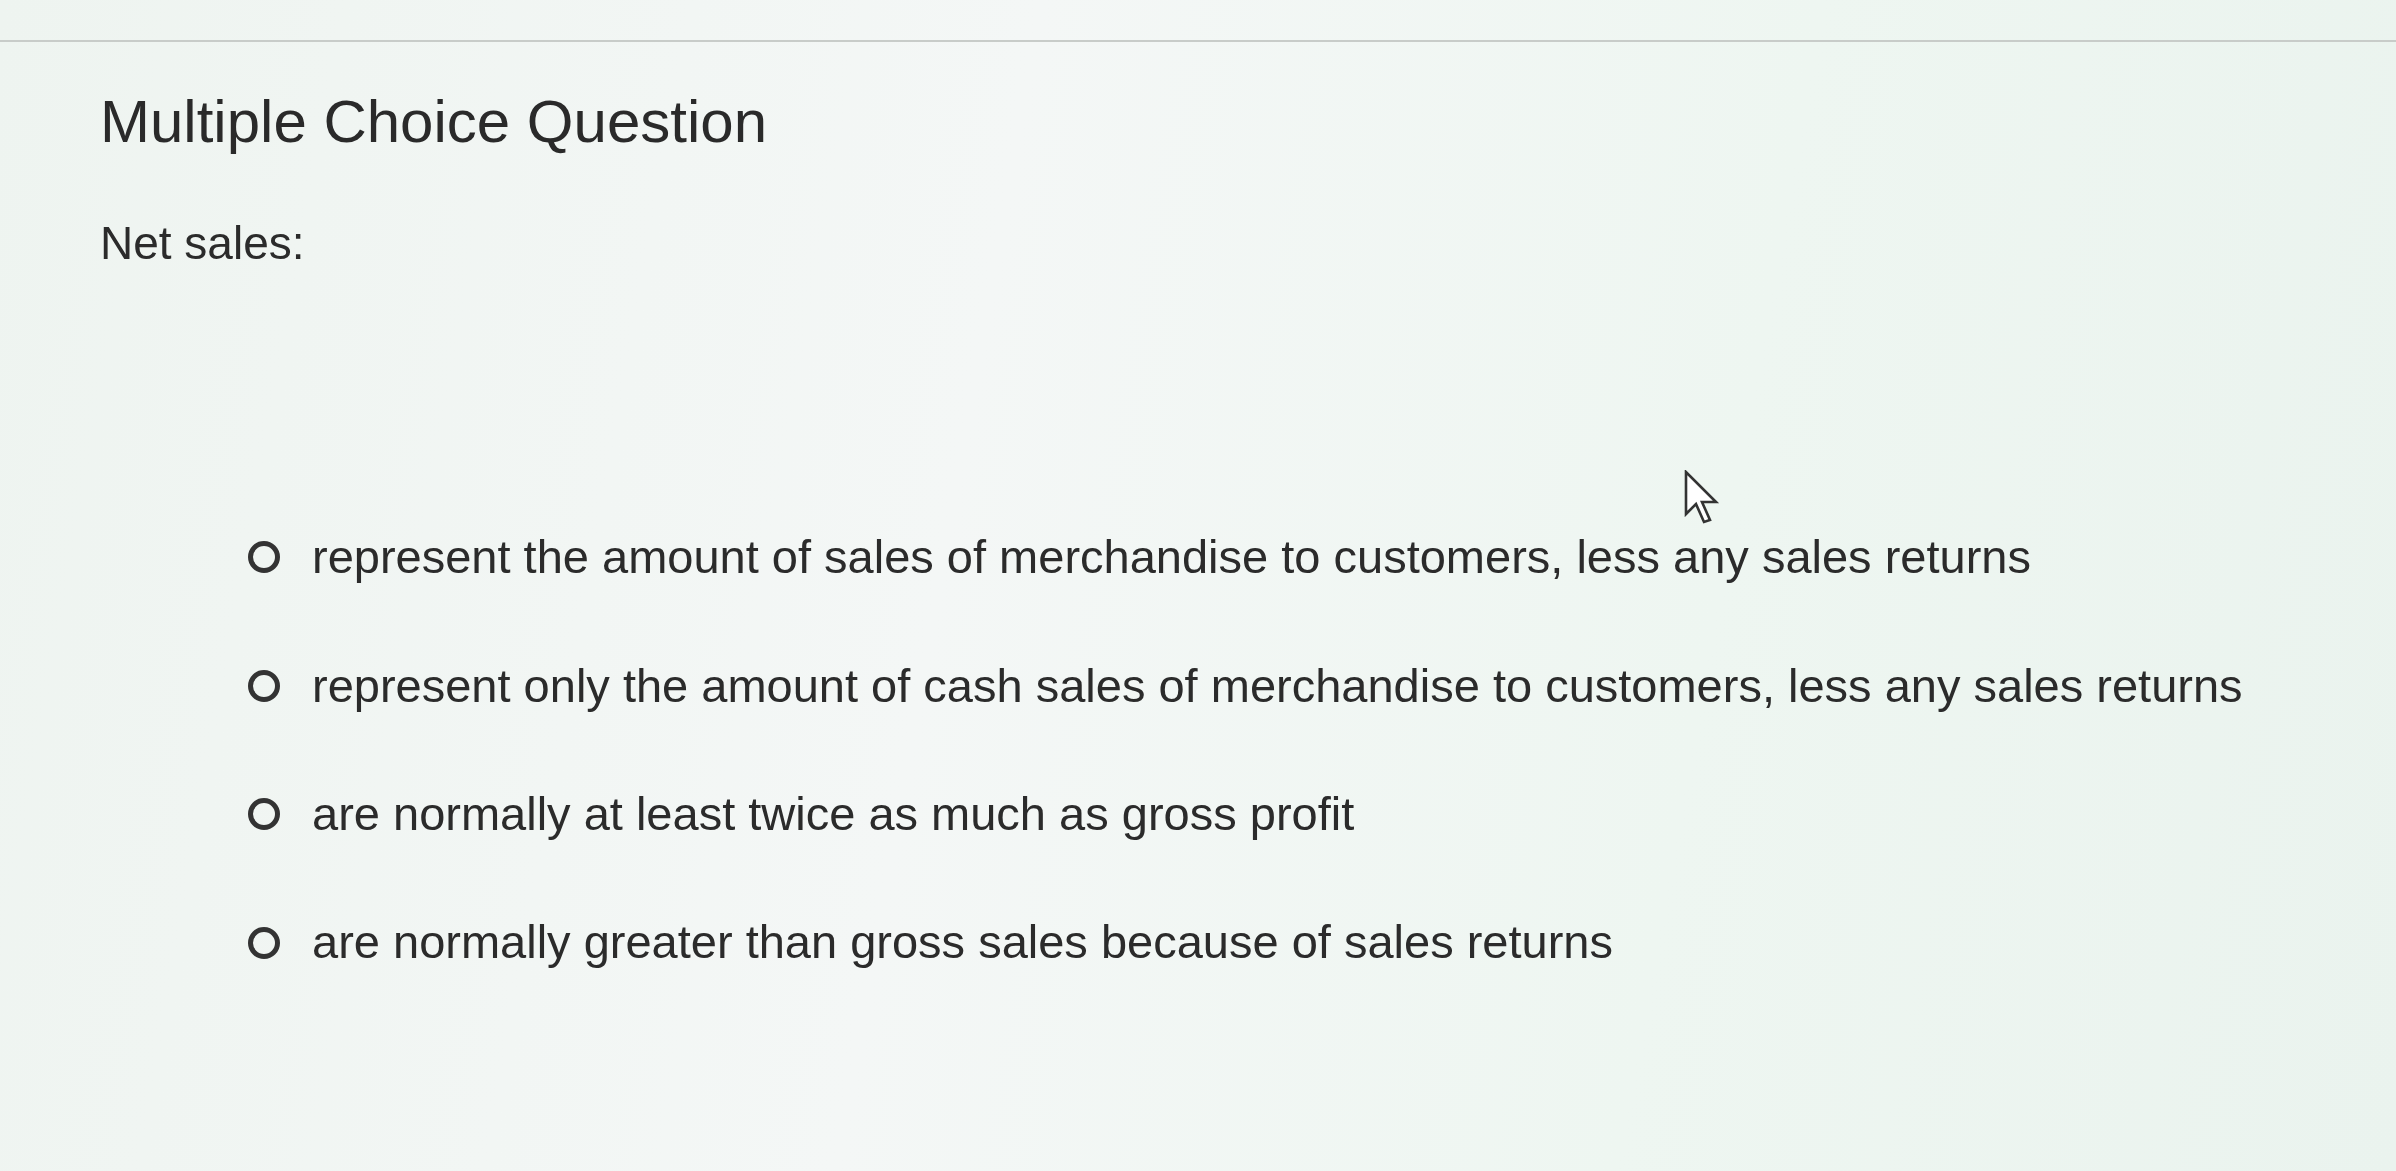  What do you see at coordinates (1171, 557) in the screenshot?
I see `option-label: represent the amount of sales of merchandise to customers, less any sales returns` at bounding box center [1171, 557].